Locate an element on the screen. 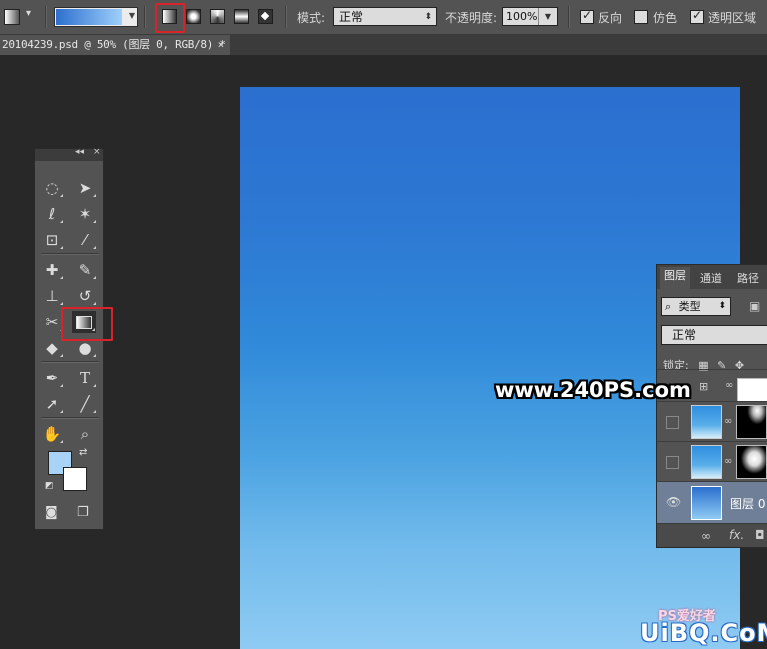 The image size is (767, 649). reverse-label: 反向 is located at coordinates (610, 18).